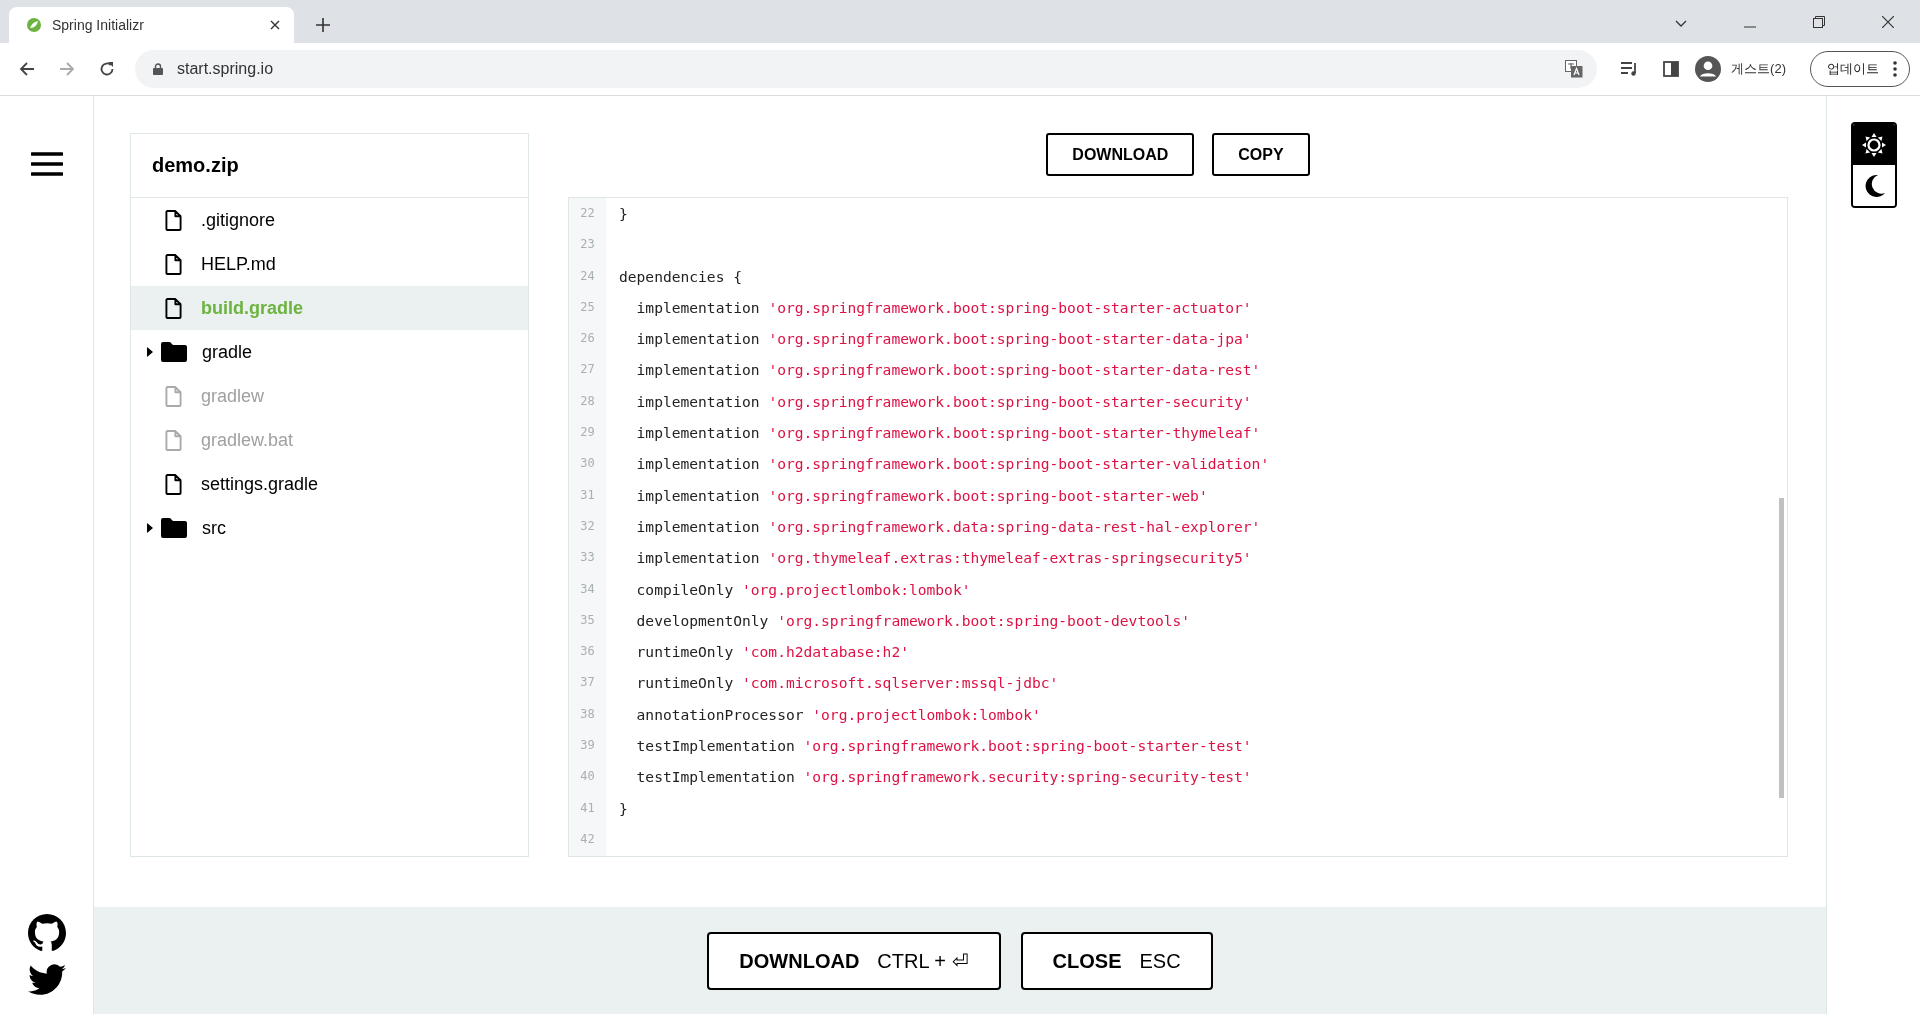  I want to click on reload-icon, so click(107, 69).